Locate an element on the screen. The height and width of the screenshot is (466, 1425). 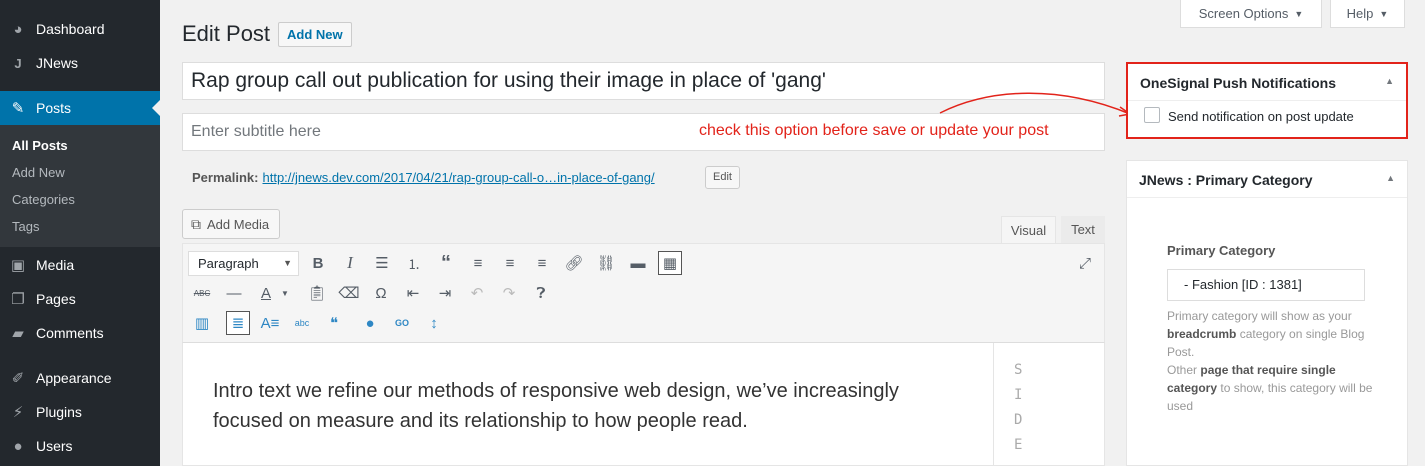
button-icon: GO is located at coordinates (402, 323).